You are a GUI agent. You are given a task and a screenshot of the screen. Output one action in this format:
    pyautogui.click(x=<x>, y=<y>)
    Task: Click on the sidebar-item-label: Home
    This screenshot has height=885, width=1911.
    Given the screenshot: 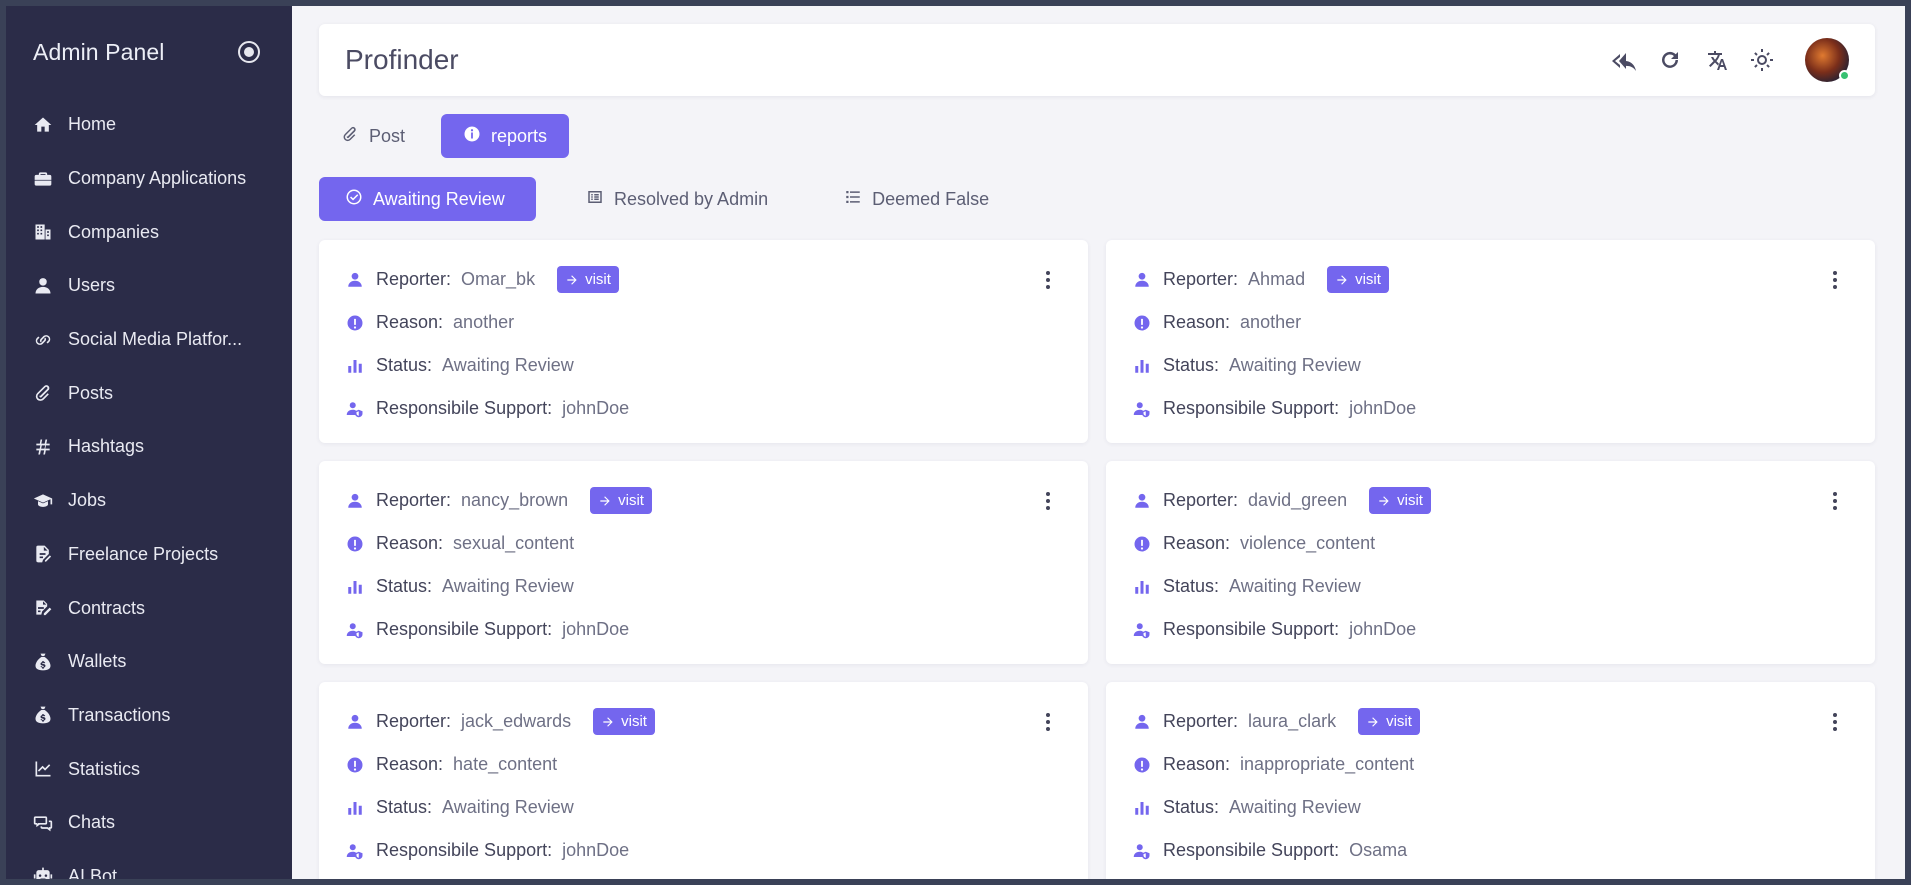 What is the action you would take?
    pyautogui.click(x=92, y=124)
    